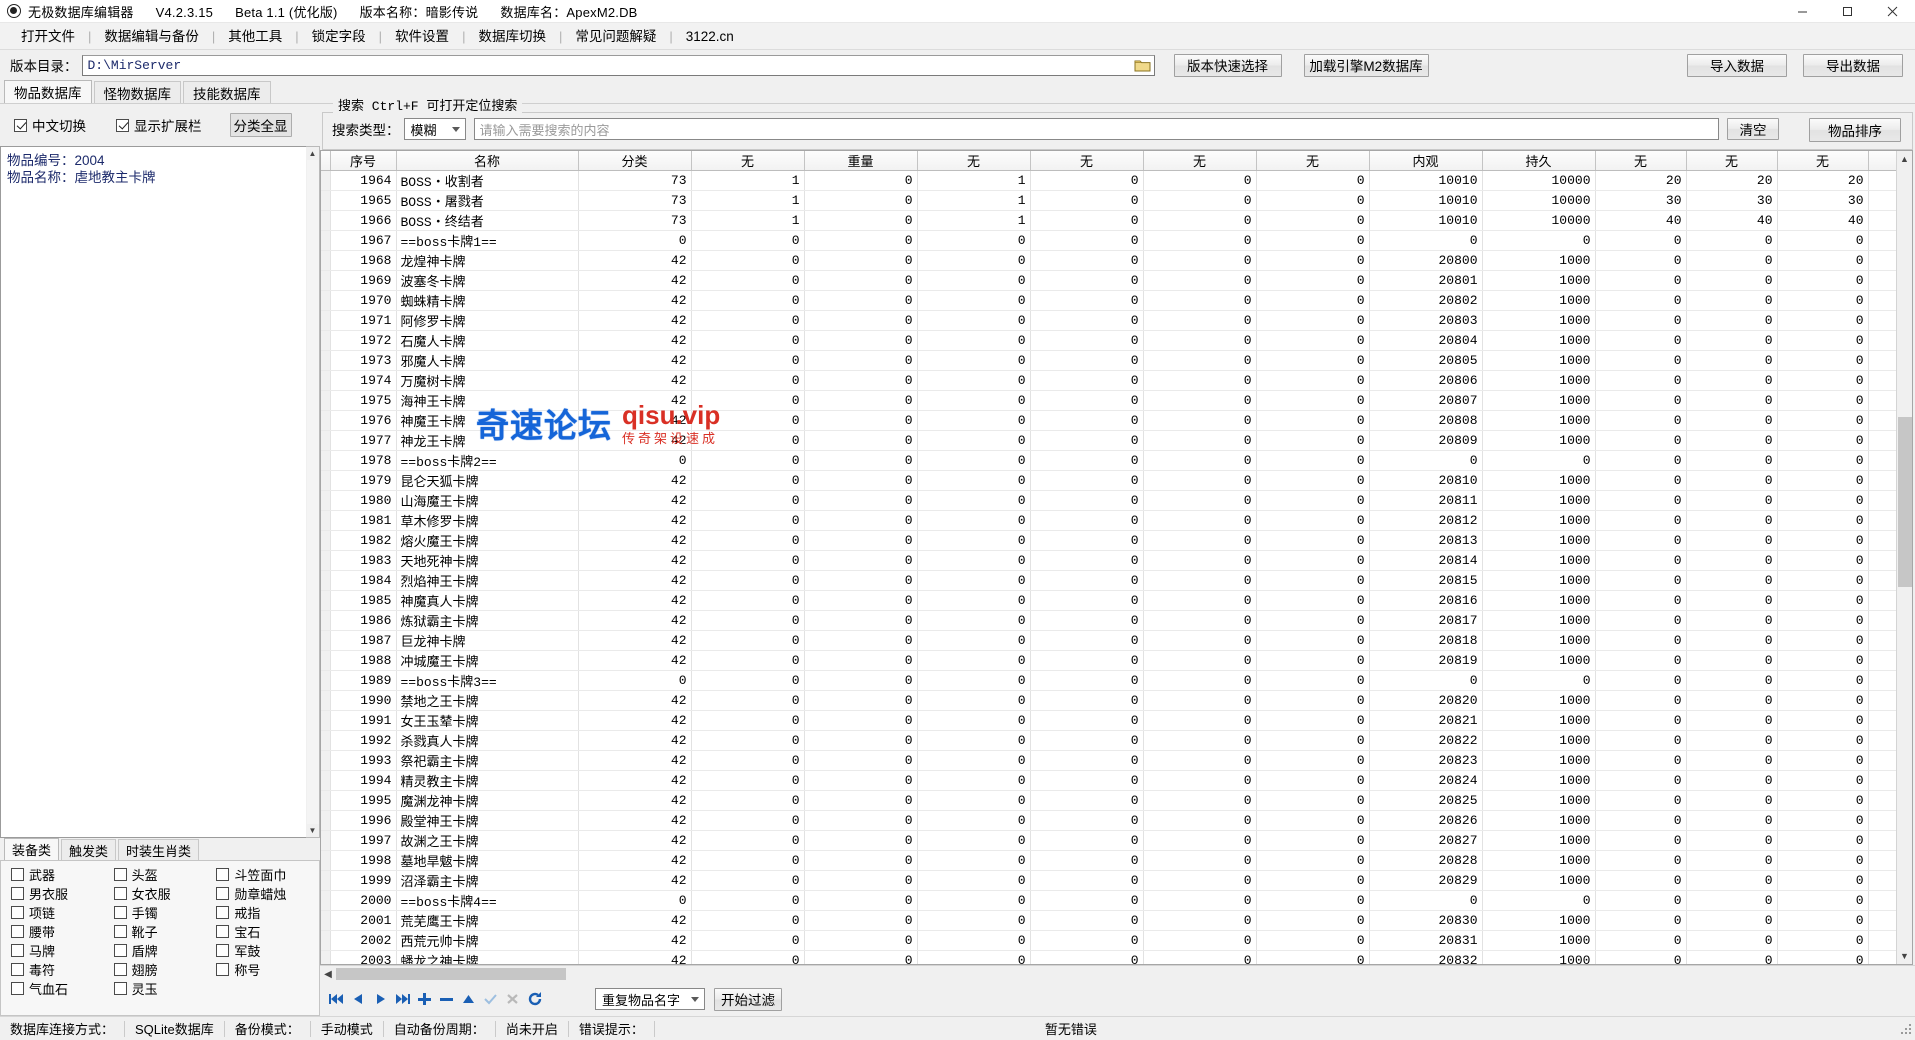 The image size is (1915, 1040). What do you see at coordinates (1426, 520) in the screenshot?
I see `cell-value-7: 20812` at bounding box center [1426, 520].